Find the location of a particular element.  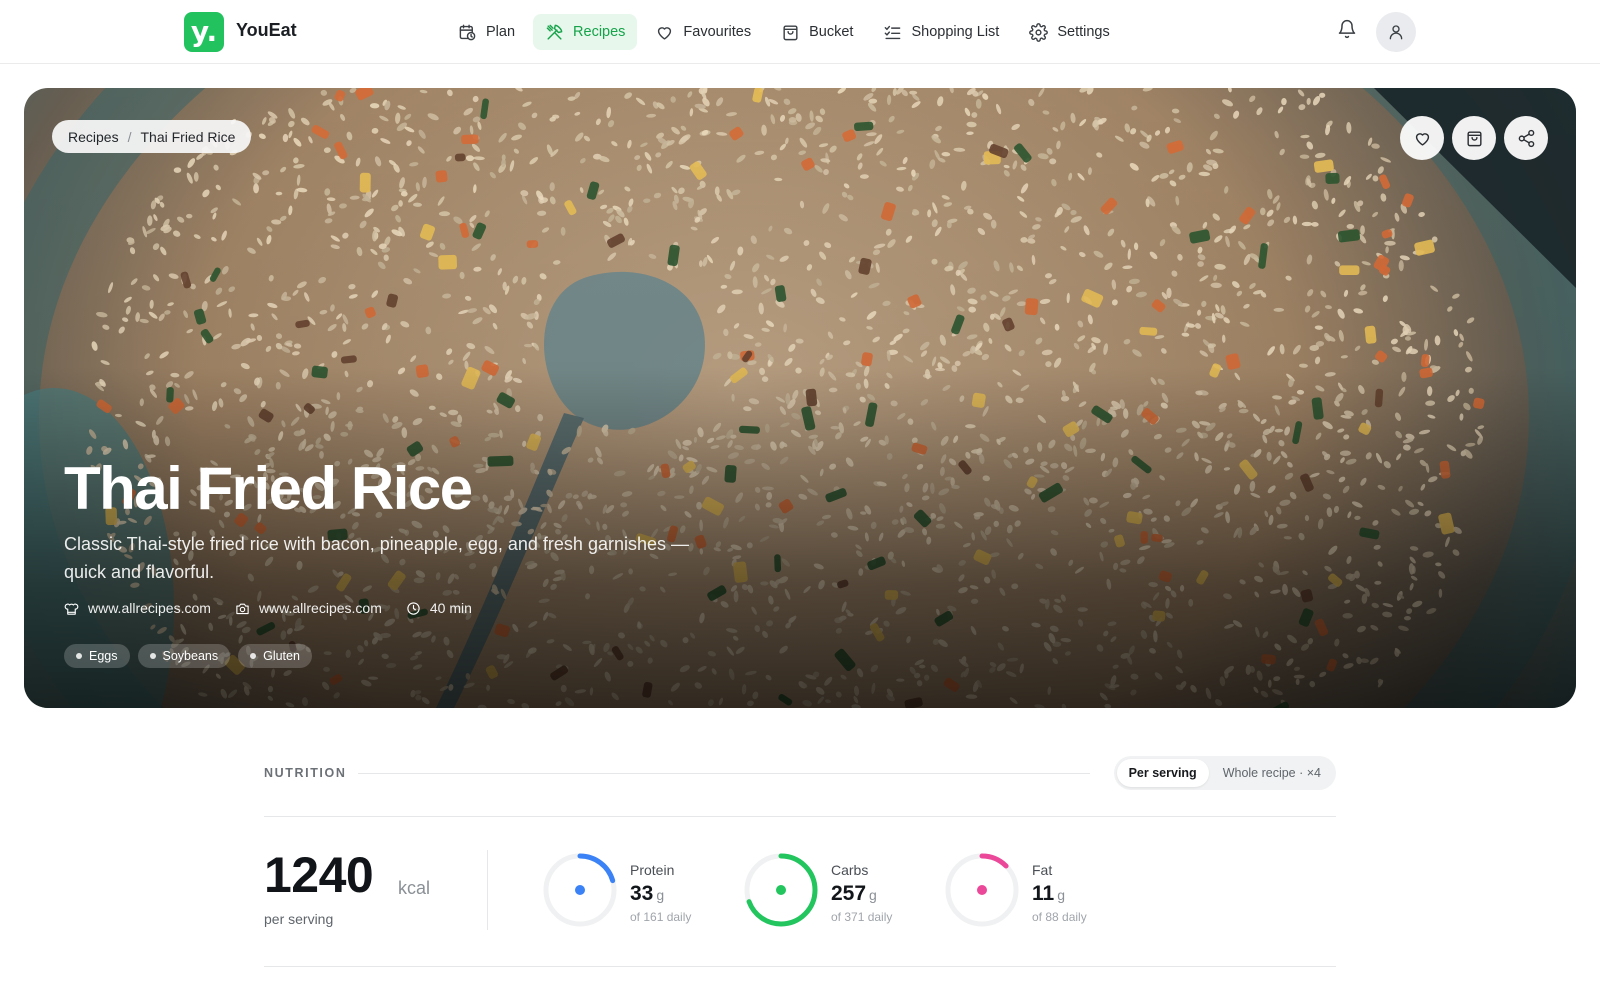

list-checks-icon is located at coordinates (893, 32).